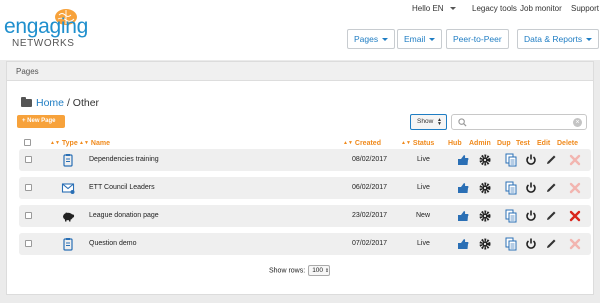 The height and width of the screenshot is (303, 600). Describe the element at coordinates (370, 215) in the screenshot. I see `created-date: 23/02/2017` at that location.